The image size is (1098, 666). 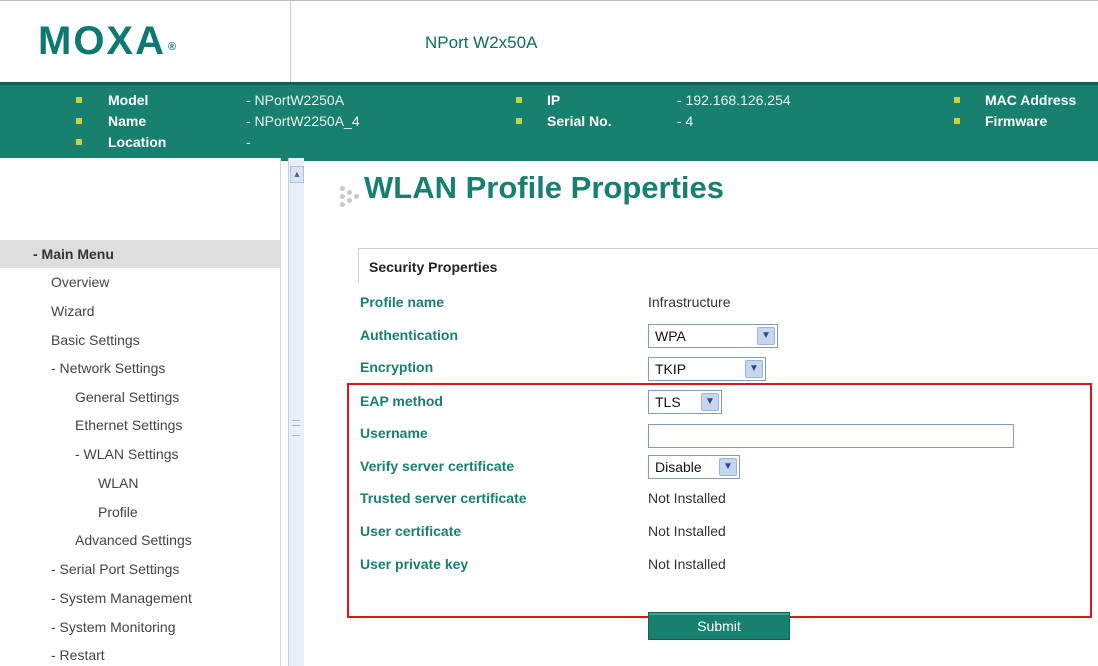 I want to click on logo-cell: MOXA ®, so click(x=145, y=42).